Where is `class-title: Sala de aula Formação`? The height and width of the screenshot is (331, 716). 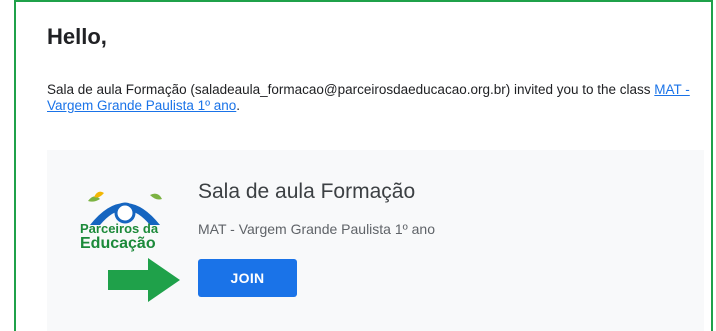
class-title: Sala de aula Formação is located at coordinates (307, 191).